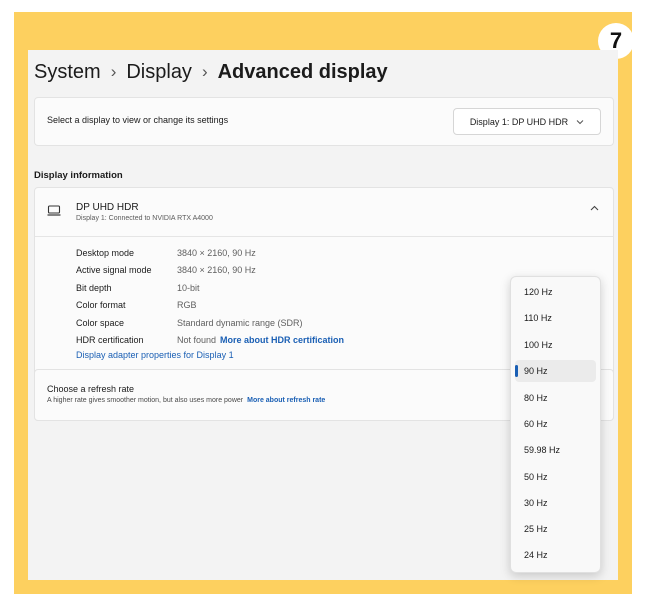  I want to click on property-row: Active signal mode 3840 × 2160, 90 Hz, so click(210, 271).